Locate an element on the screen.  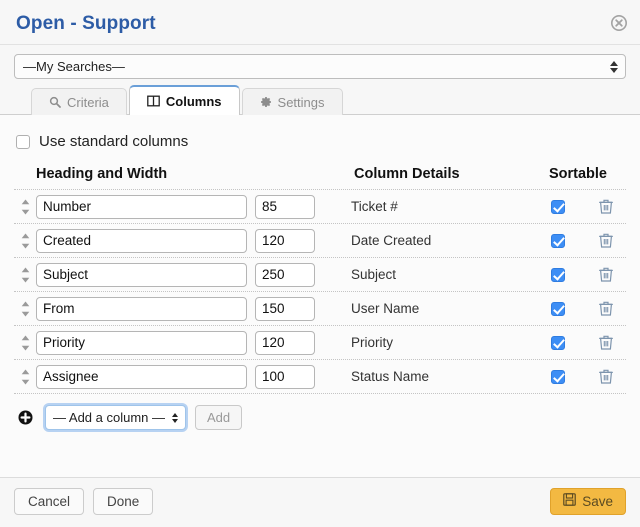
columns-icon is located at coordinates (153, 101).